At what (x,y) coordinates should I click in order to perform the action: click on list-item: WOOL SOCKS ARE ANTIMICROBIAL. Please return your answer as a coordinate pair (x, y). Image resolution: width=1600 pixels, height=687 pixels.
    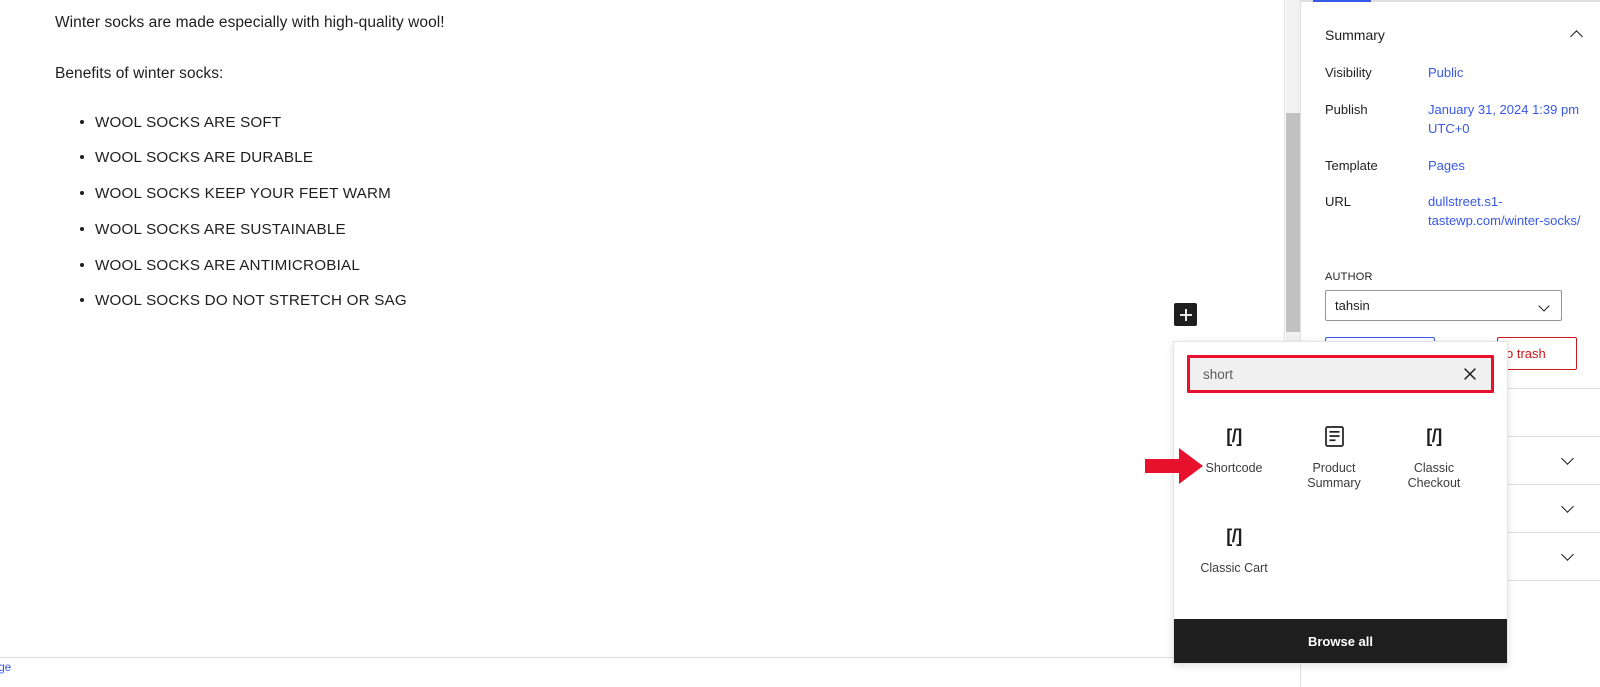
    Looking at the image, I should click on (682, 266).